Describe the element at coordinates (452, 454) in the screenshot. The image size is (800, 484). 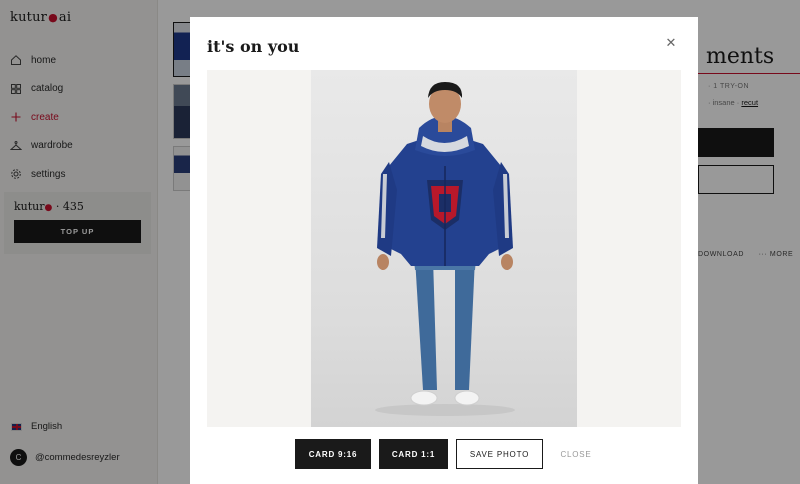
I see `modal-actions: CARD 9:16 CARD 1:1 SAVE PHOTO CLOSE` at that location.